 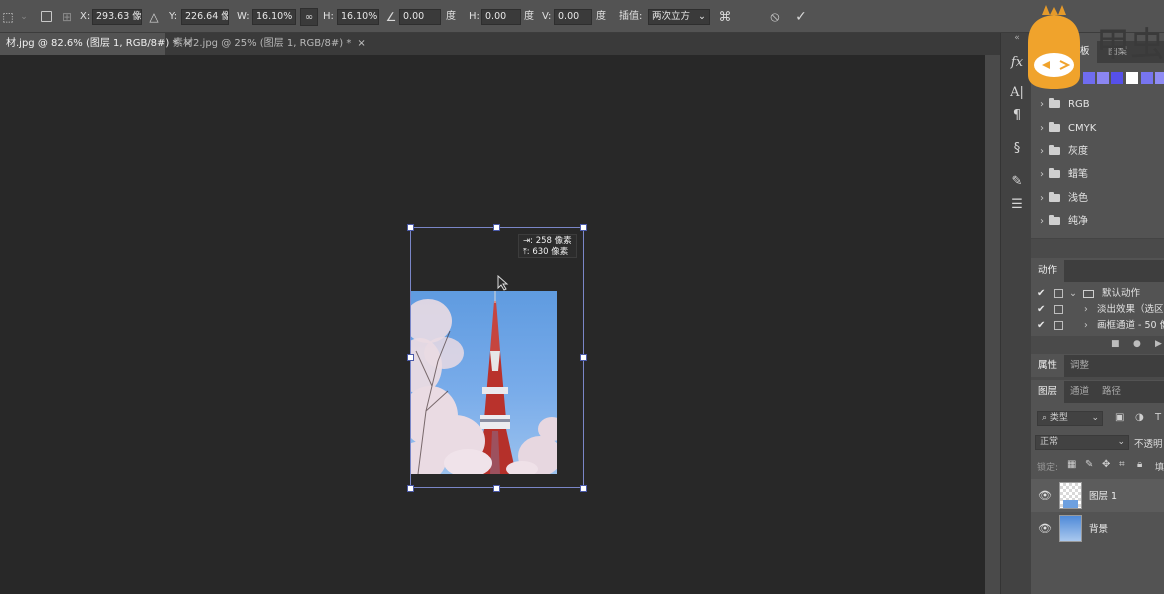 I want to click on transform-handle-right, so click(x=583, y=357).